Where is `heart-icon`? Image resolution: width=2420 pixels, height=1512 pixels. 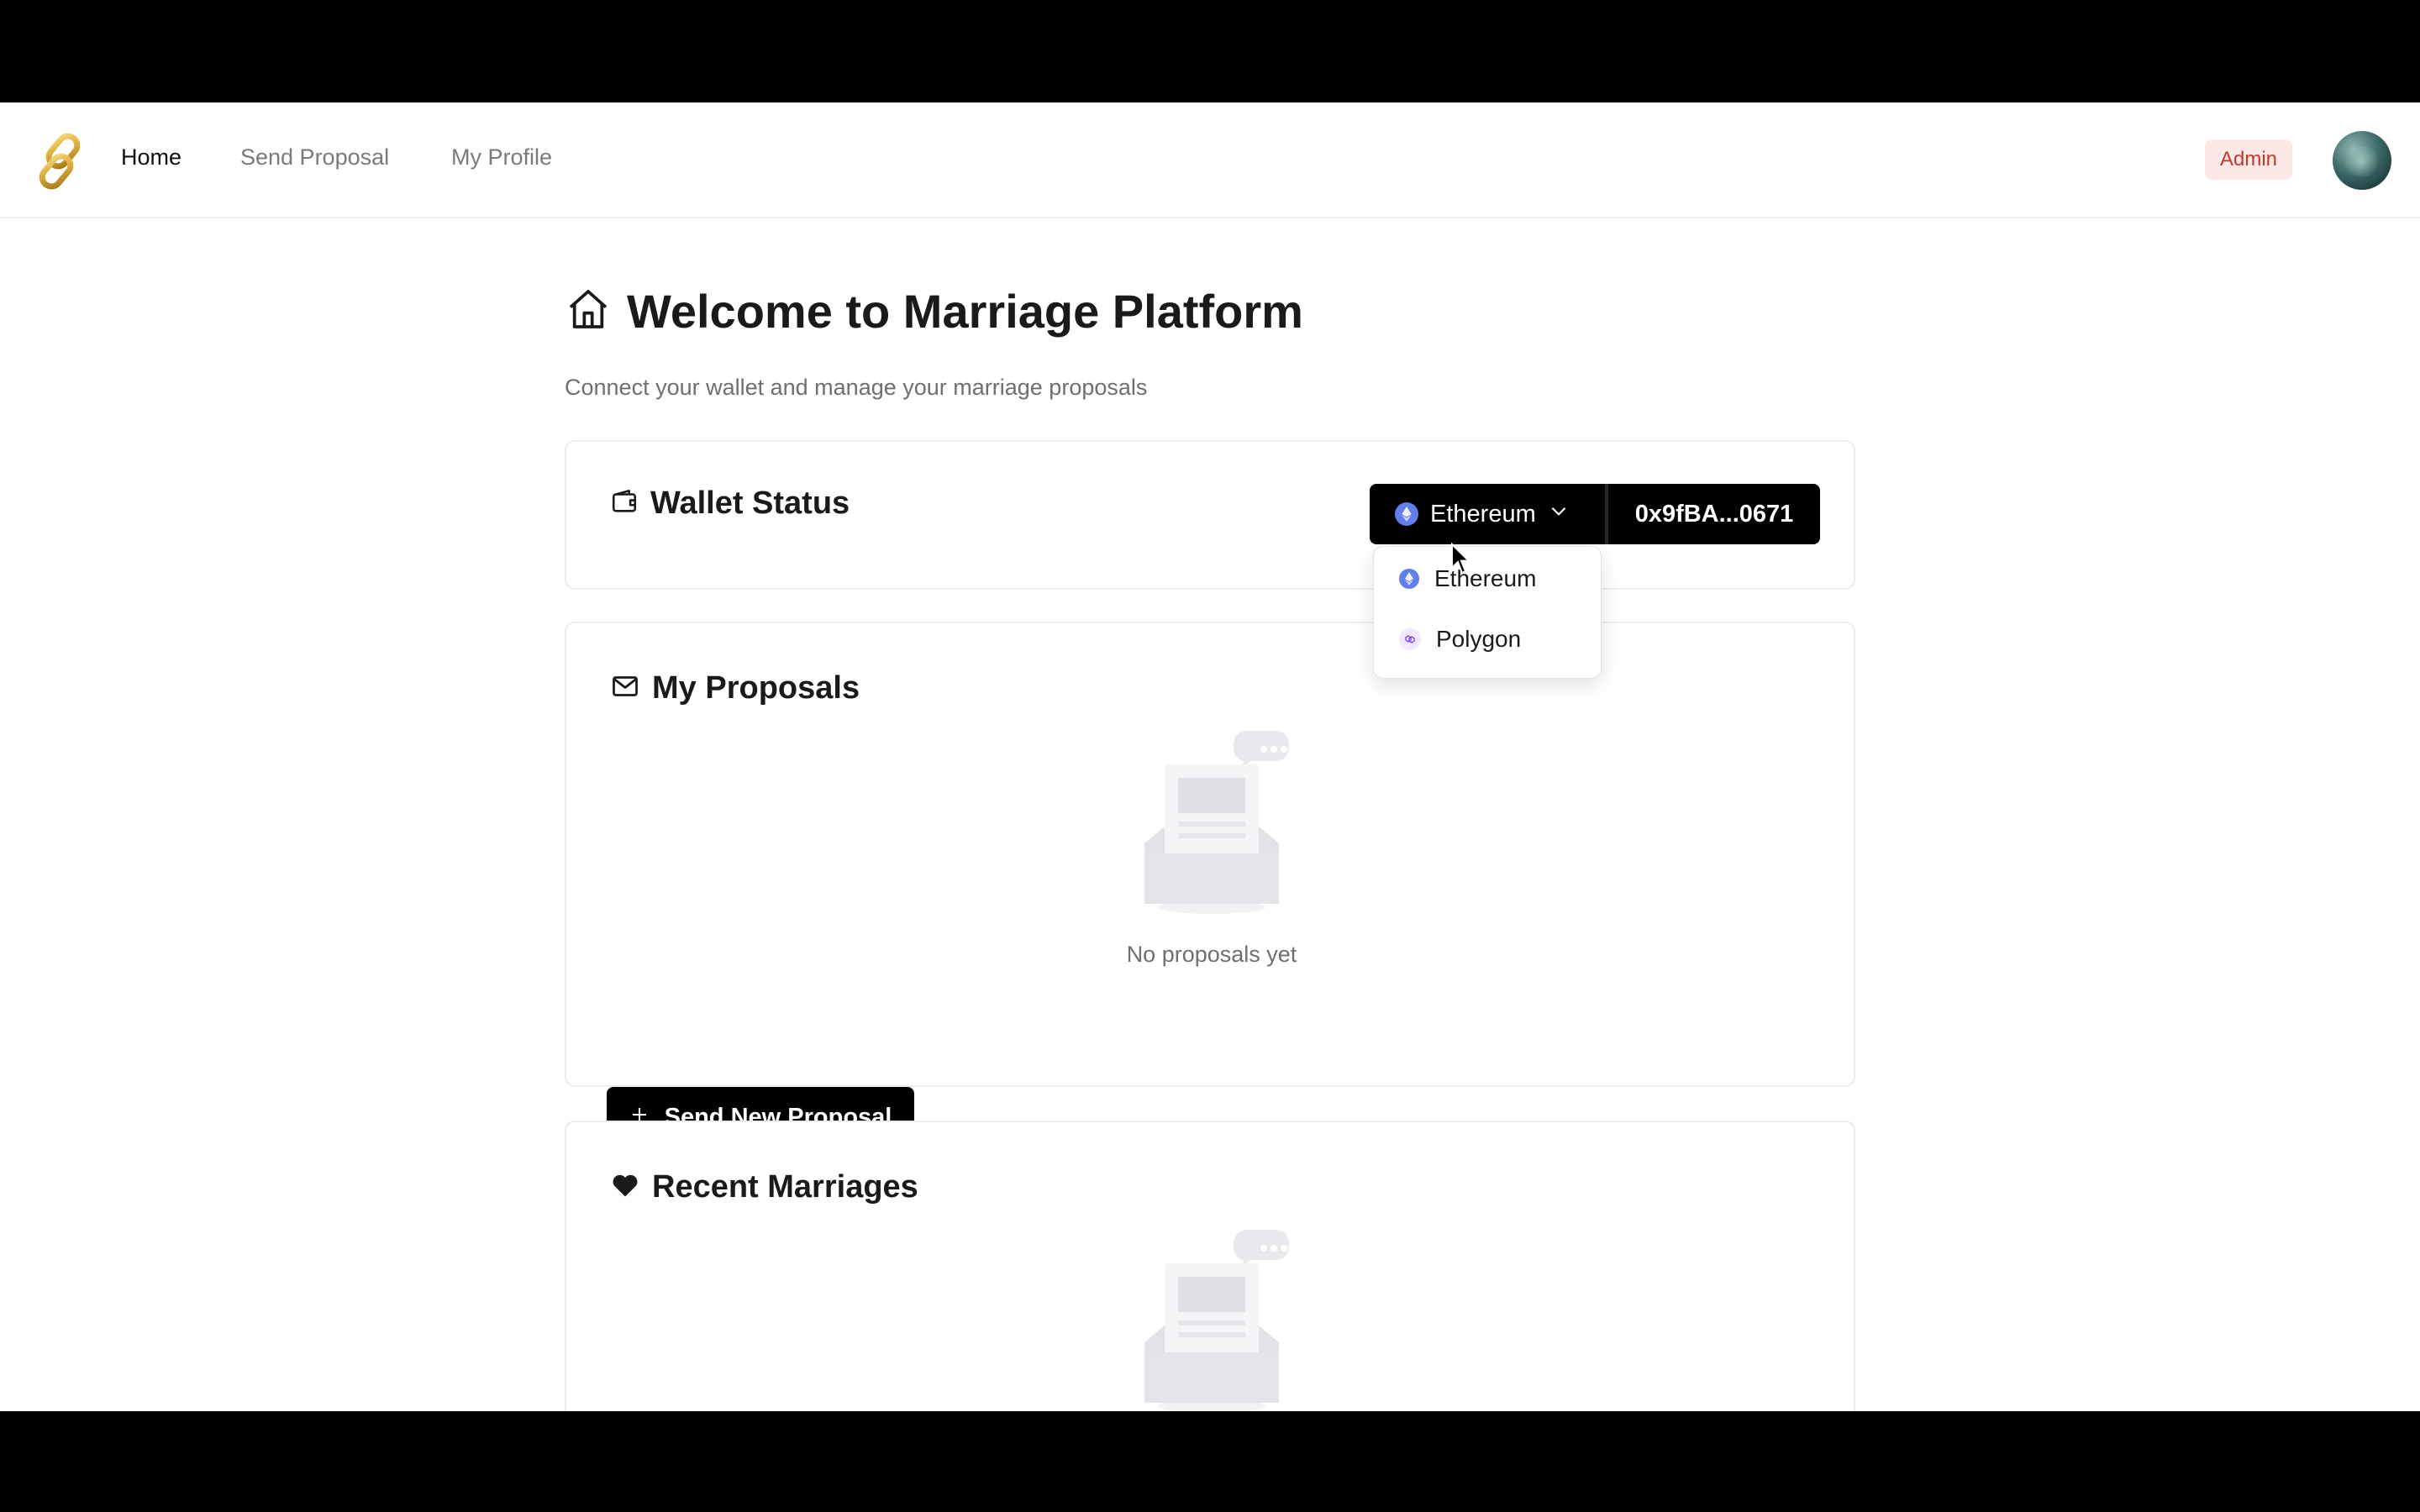
heart-icon is located at coordinates (625, 1187).